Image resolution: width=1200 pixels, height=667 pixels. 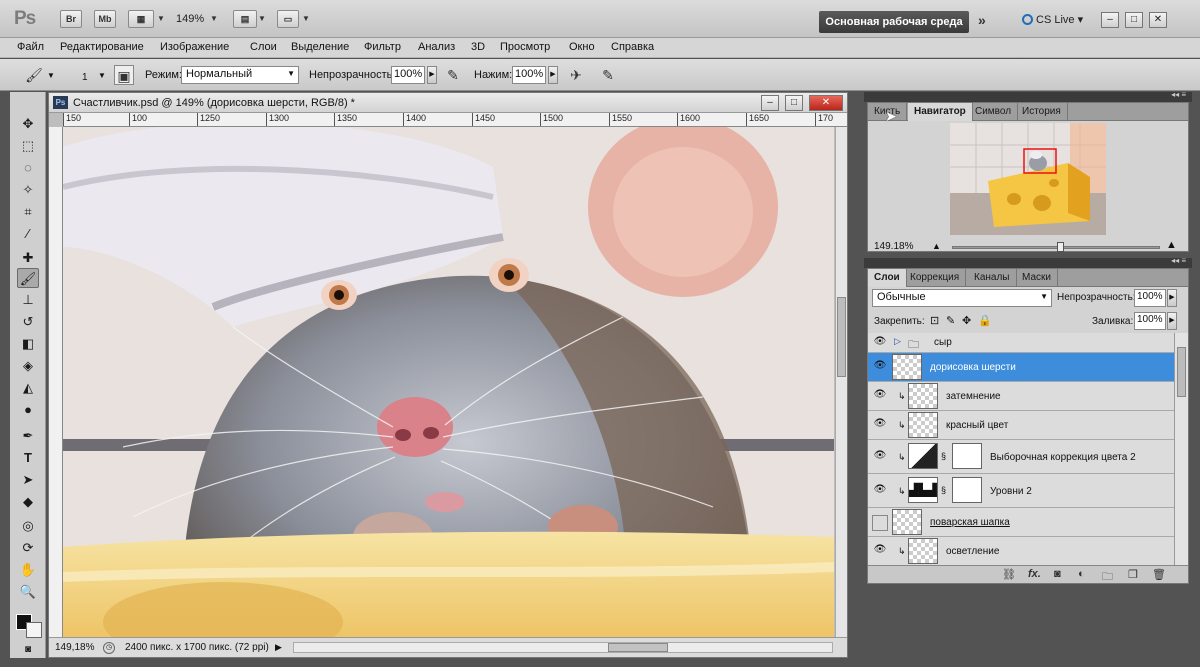 What do you see at coordinates (563, 647) in the screenshot?
I see `horizontal-scrollbar` at bounding box center [563, 647].